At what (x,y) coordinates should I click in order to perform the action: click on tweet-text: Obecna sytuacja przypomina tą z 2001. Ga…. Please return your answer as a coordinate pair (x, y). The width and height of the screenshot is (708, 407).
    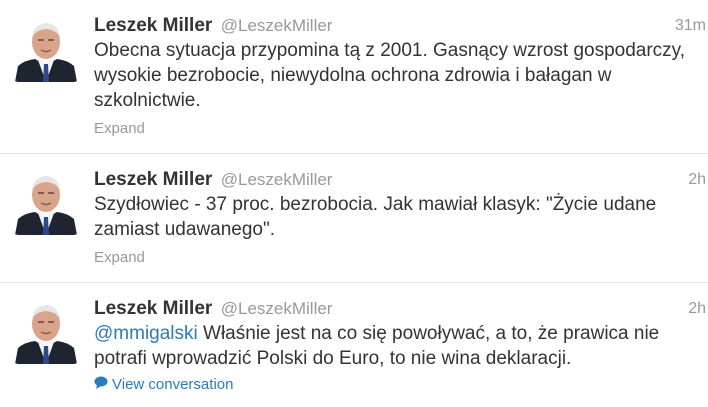
    Looking at the image, I should click on (390, 75).